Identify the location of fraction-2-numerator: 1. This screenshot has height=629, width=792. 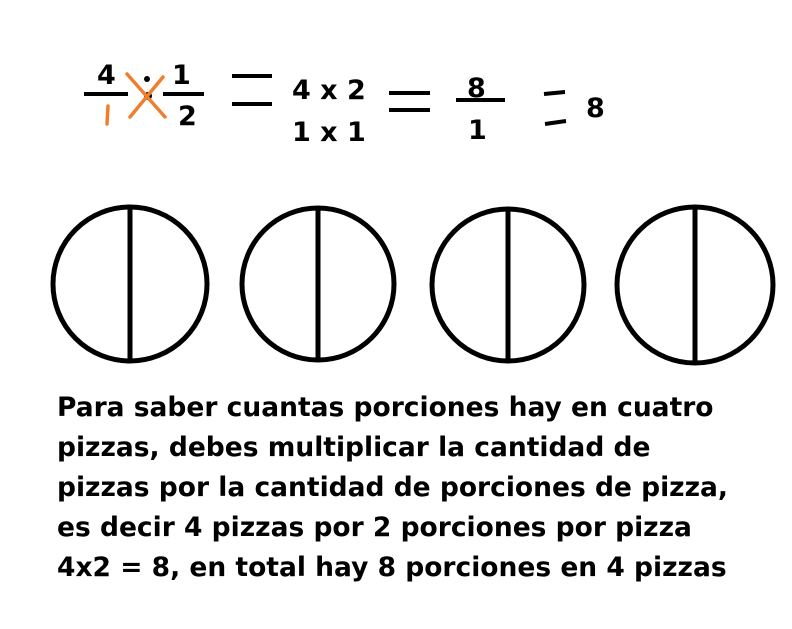
(181, 75).